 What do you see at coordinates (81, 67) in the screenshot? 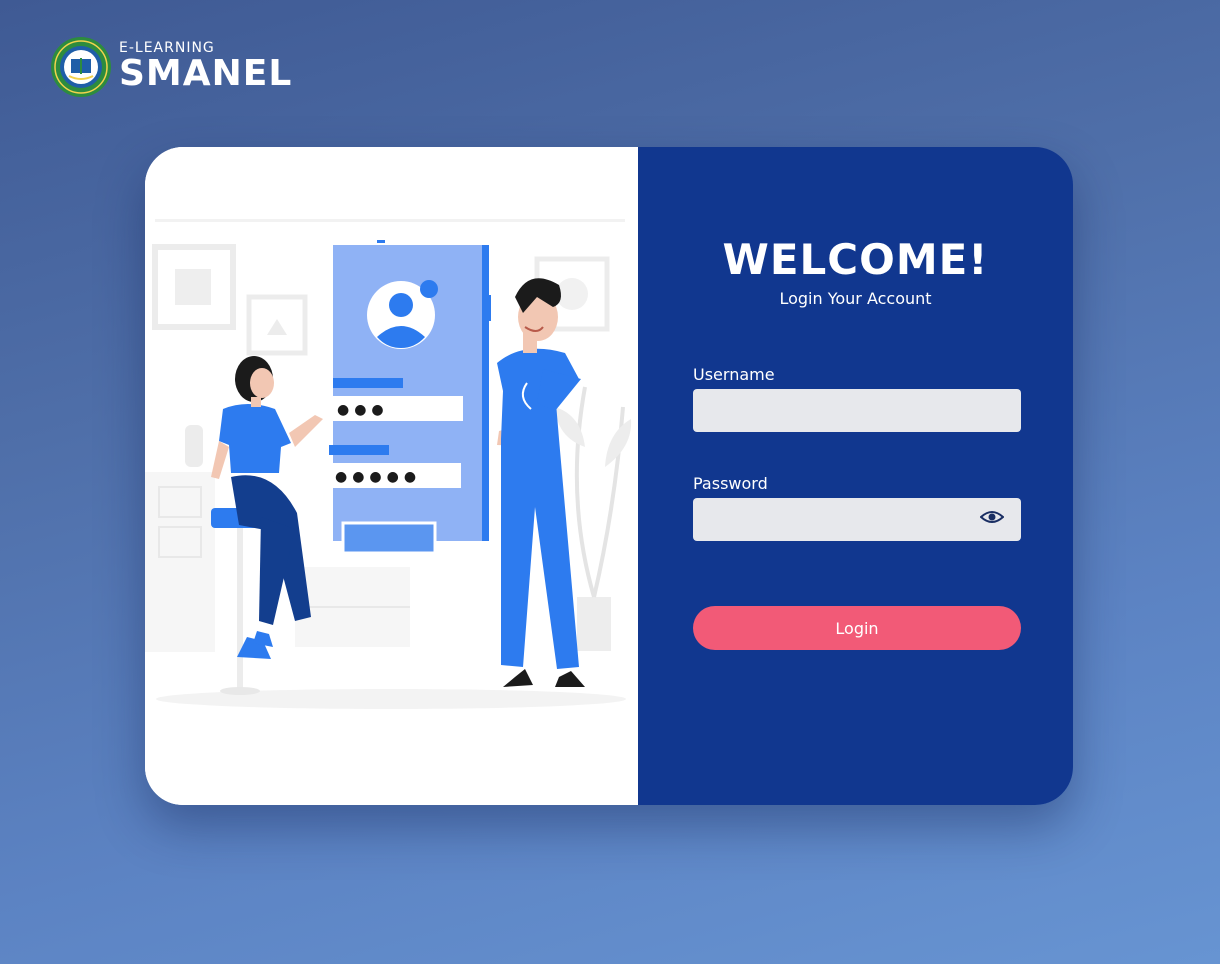
I see `school-emblem-logo` at bounding box center [81, 67].